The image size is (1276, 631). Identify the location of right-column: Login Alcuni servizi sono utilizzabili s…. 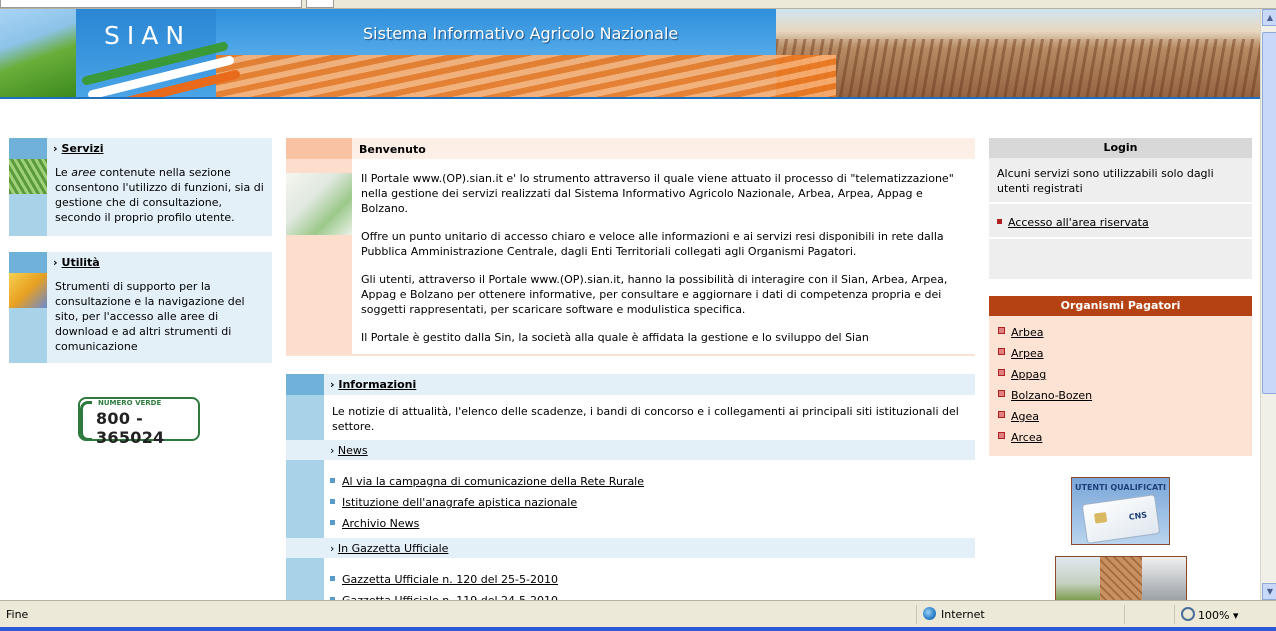
(1120, 297).